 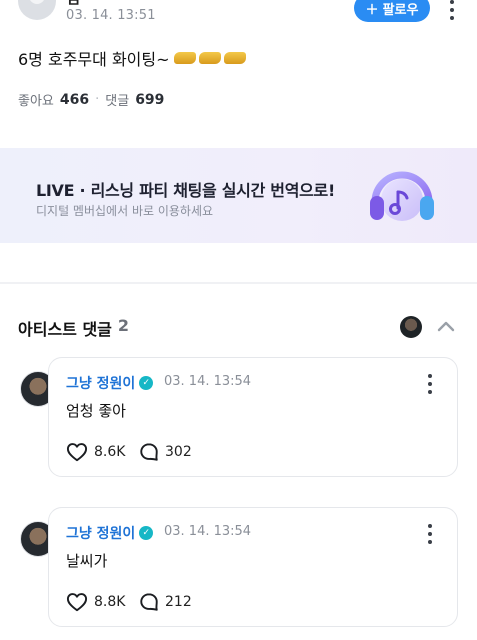 I want to click on comment-like-count: 8.6K, so click(x=110, y=452).